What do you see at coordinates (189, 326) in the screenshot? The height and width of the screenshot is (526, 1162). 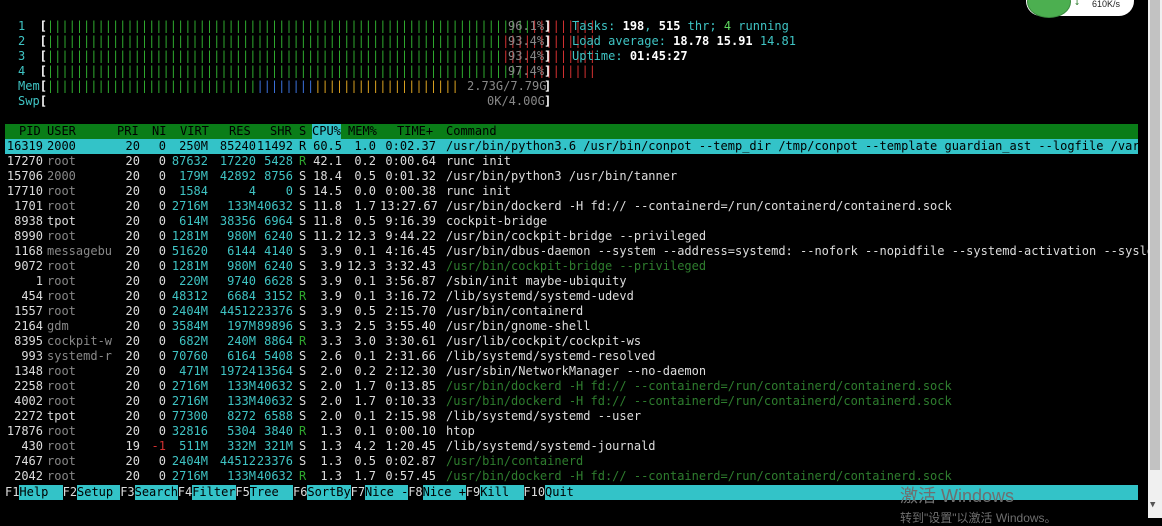 I see `cell-virt: 3584M` at bounding box center [189, 326].